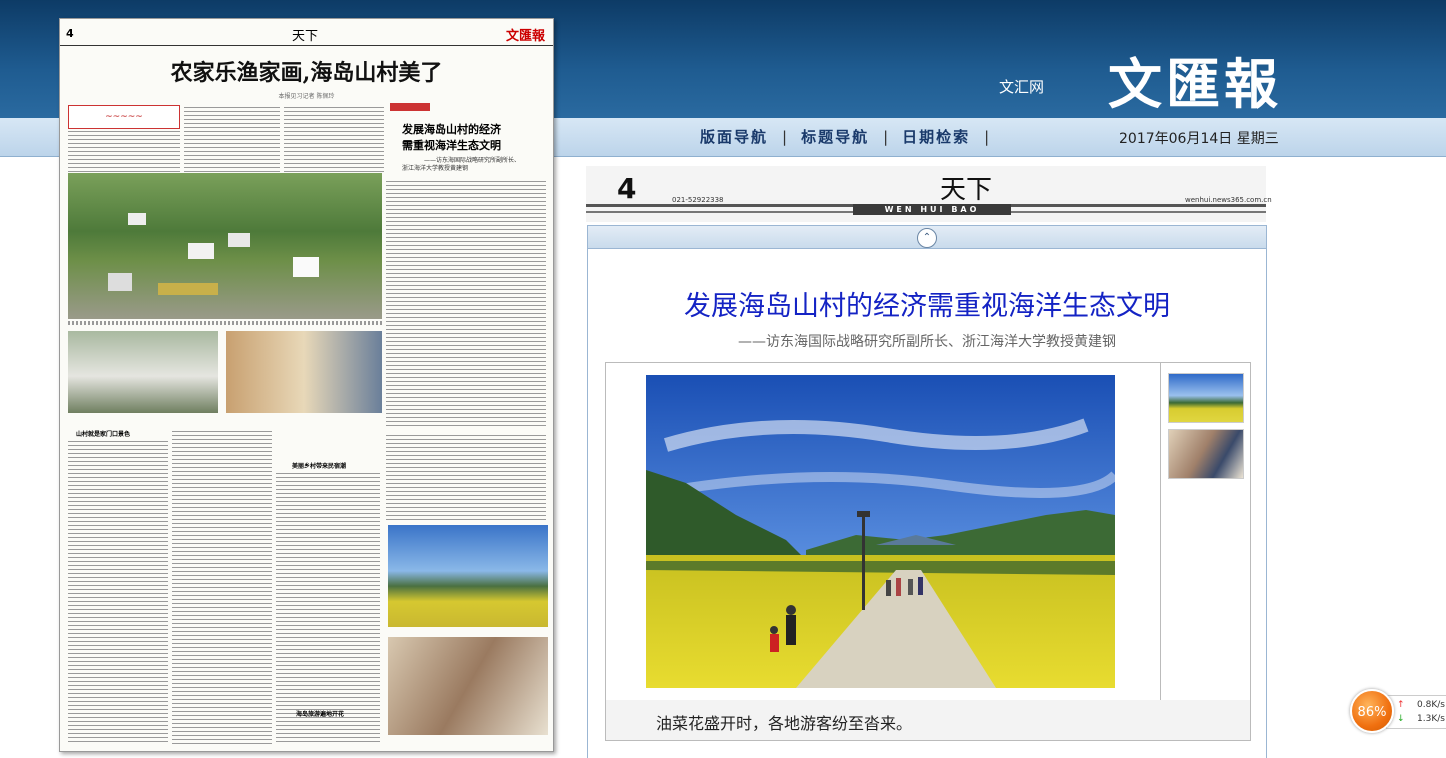 Image resolution: width=1446 pixels, height=758 pixels. I want to click on thumb-byline: 本报见习记者 陈佩玲, so click(306, 96).